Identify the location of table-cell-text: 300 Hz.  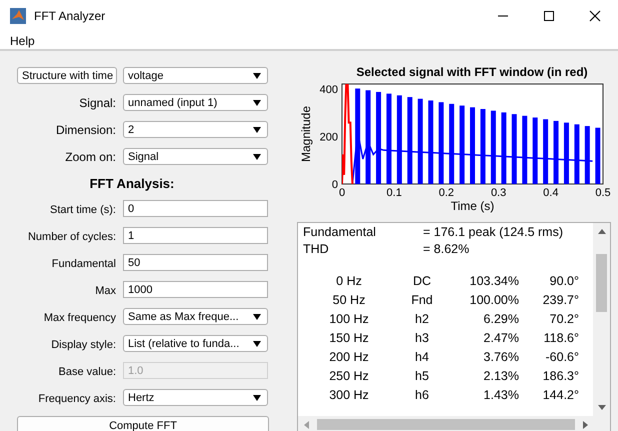
(349, 395).